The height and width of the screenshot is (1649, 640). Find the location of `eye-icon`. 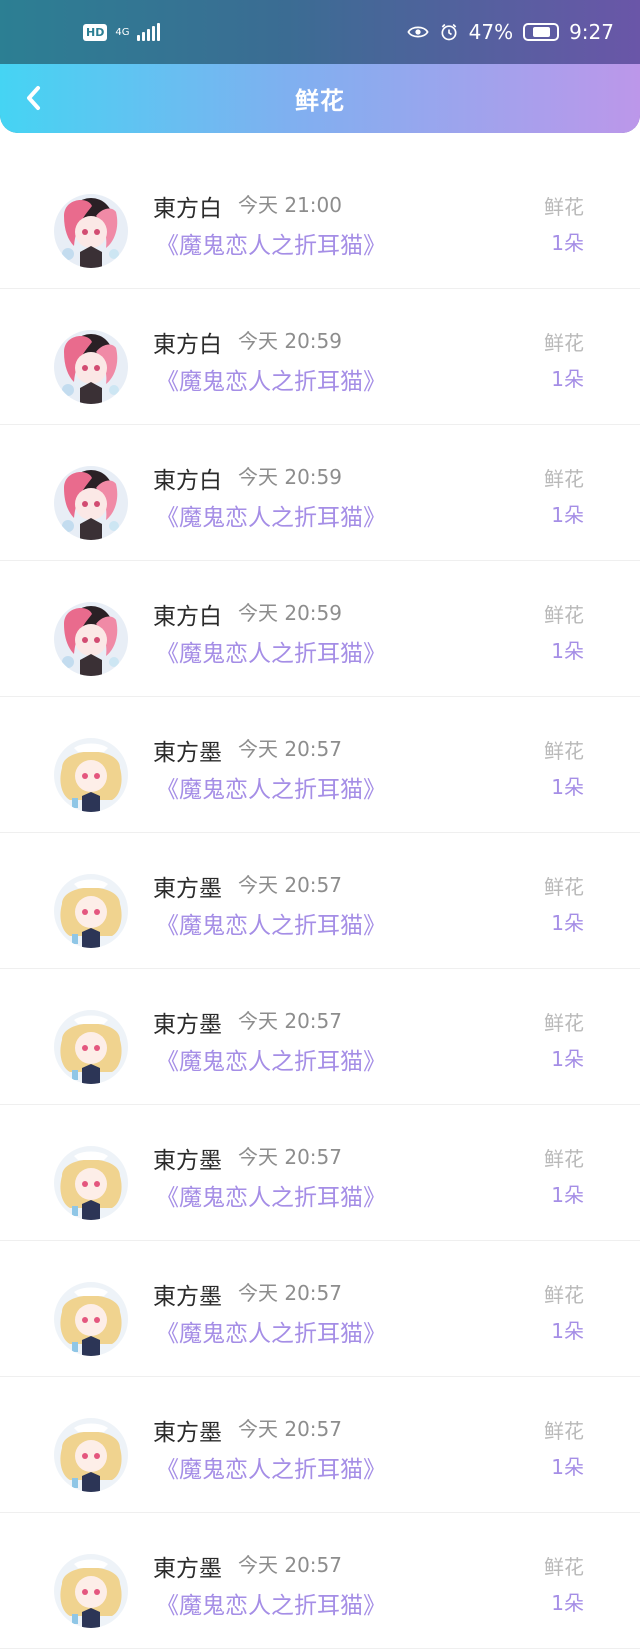

eye-icon is located at coordinates (417, 32).